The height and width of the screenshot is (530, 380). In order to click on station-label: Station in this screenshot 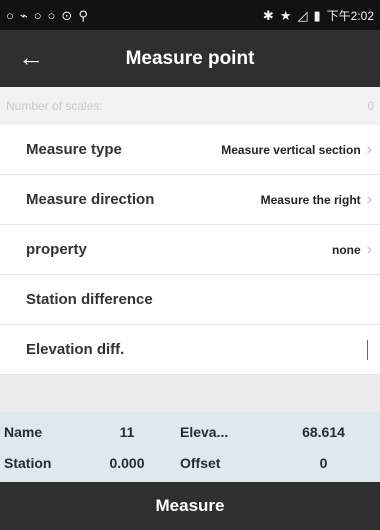, I will do `click(28, 462)`.